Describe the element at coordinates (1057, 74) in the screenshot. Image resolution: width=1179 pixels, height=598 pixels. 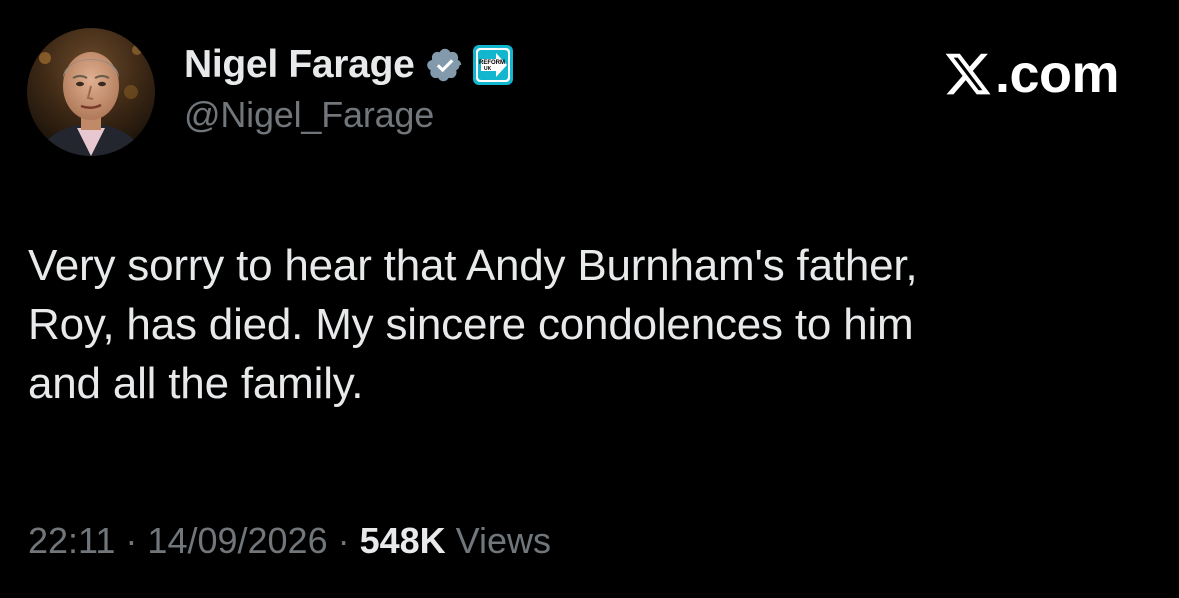
I see `watermark-text: .com` at that location.